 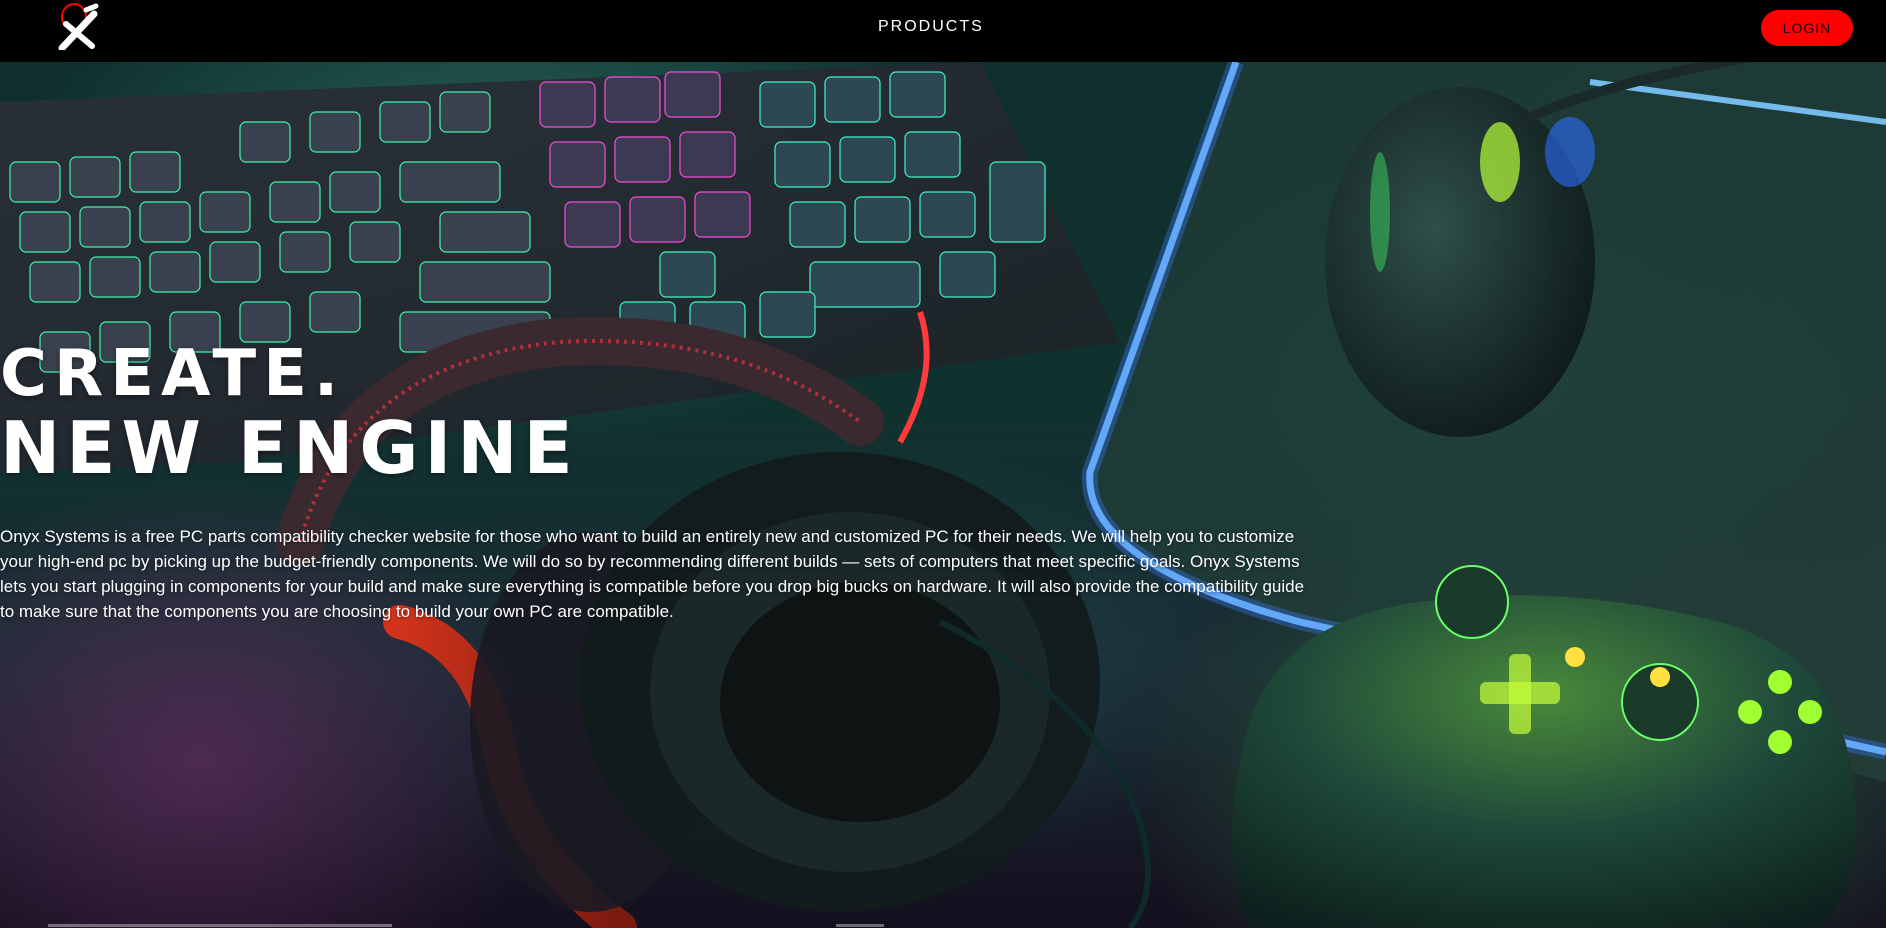 I want to click on headline-line-new-engine: NEW ENGINE, so click(x=289, y=448).